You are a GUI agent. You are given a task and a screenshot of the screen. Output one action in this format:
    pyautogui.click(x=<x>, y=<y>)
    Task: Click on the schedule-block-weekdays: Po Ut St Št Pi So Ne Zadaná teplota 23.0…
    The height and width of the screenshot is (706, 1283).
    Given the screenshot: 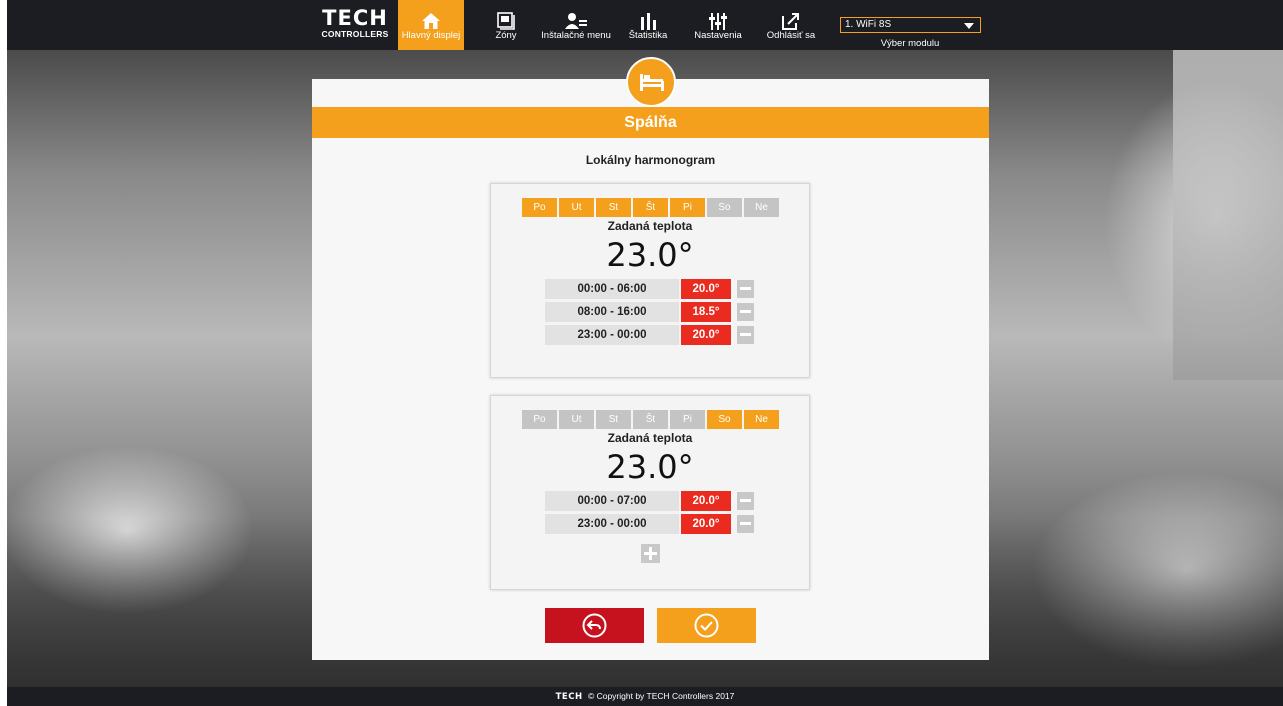 What is the action you would take?
    pyautogui.click(x=650, y=280)
    